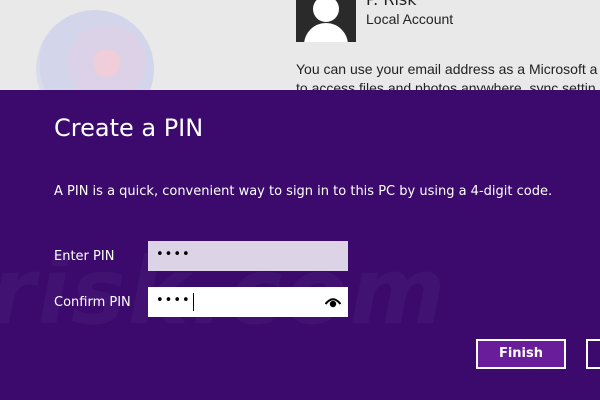 The width and height of the screenshot is (600, 400). Describe the element at coordinates (593, 354) in the screenshot. I see `cancel-button` at that location.